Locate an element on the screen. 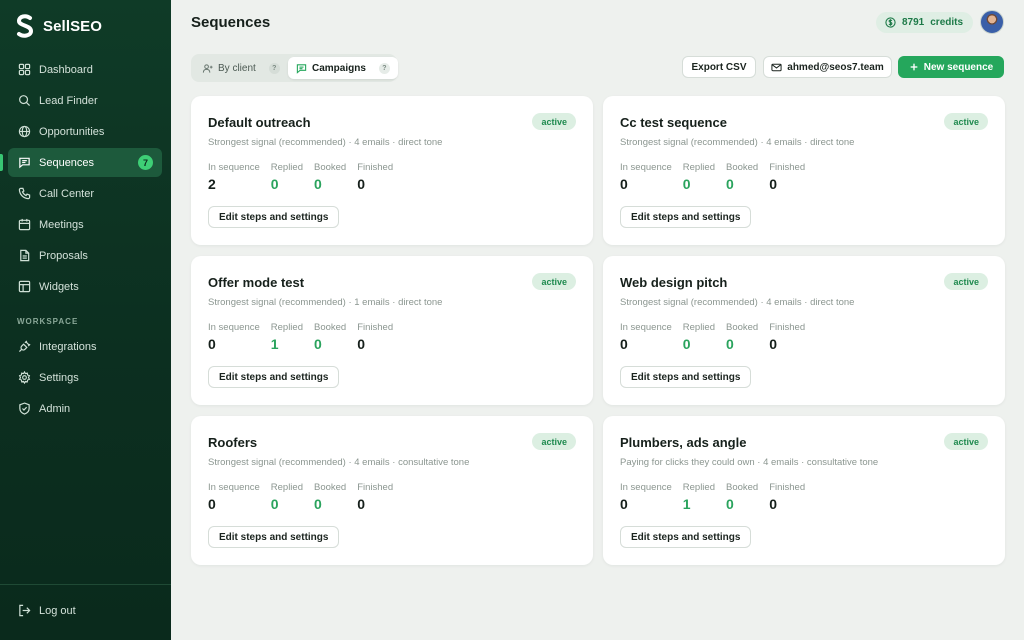 This screenshot has height=640, width=1024. sidebar-item-label: Dashboard is located at coordinates (66, 69).